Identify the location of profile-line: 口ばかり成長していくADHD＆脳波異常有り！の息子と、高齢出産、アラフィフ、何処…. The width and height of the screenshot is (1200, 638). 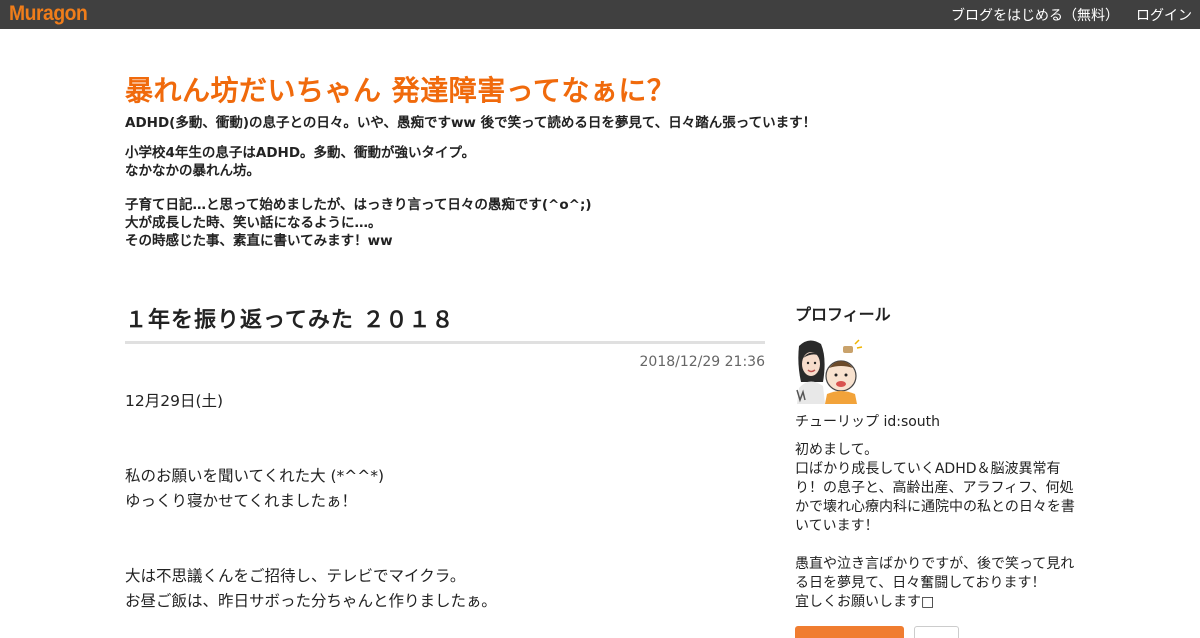
(935, 497).